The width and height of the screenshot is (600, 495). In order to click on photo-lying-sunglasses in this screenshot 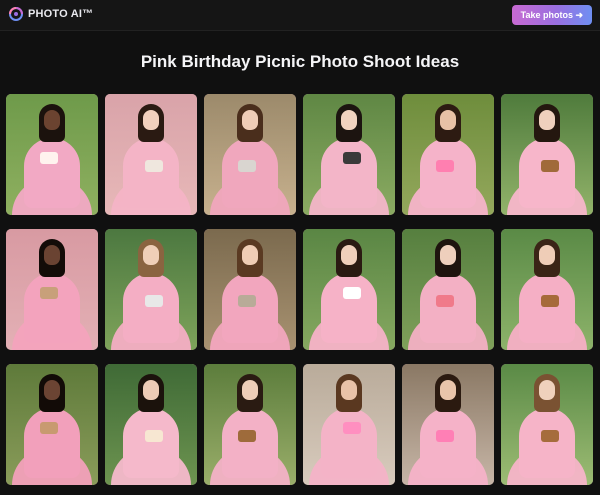, I will do `click(448, 154)`.